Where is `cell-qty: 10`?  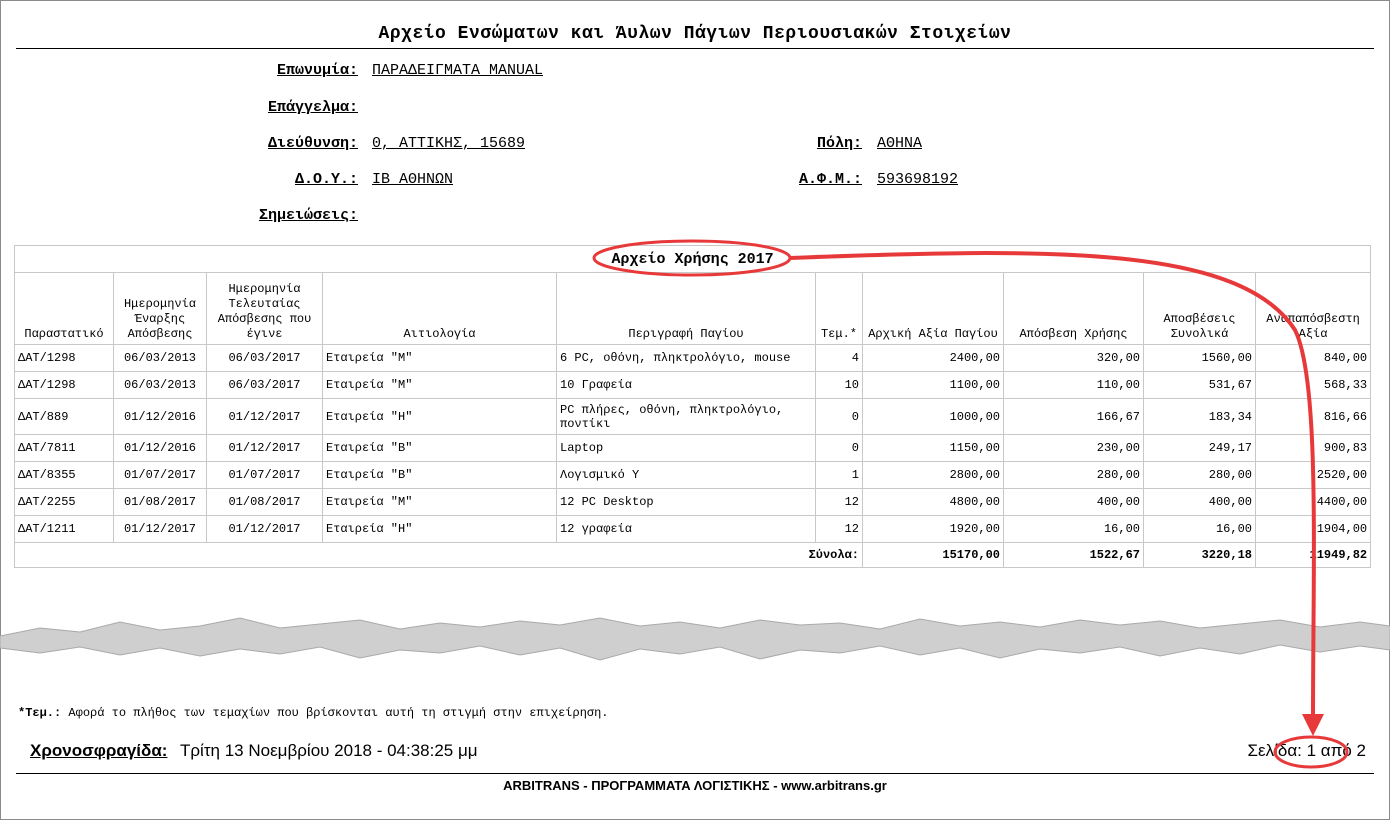
cell-qty: 10 is located at coordinates (839, 385).